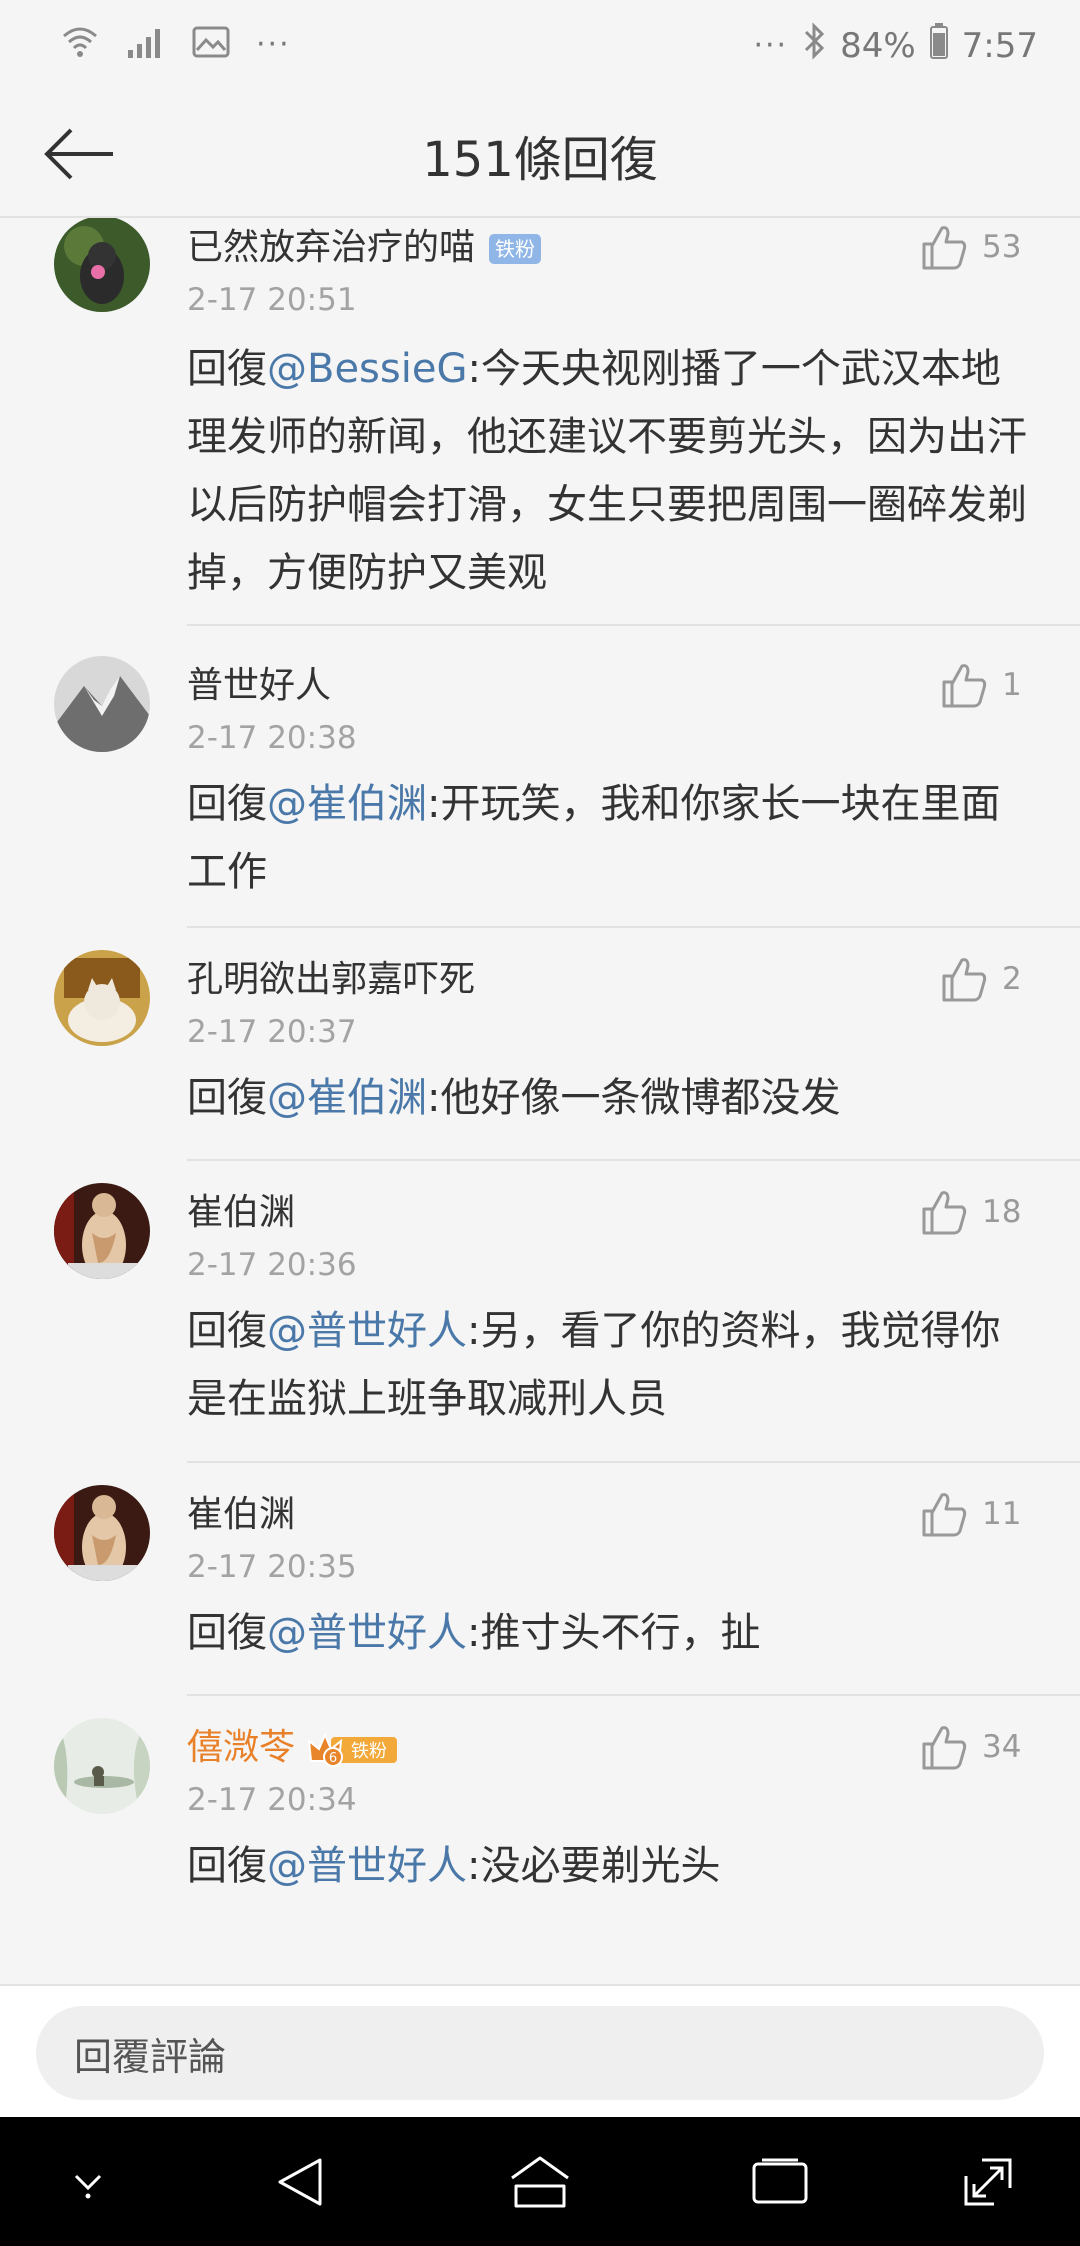 The image size is (1080, 2246). What do you see at coordinates (272, 1032) in the screenshot?
I see `comment-time: 2-17 20:37` at bounding box center [272, 1032].